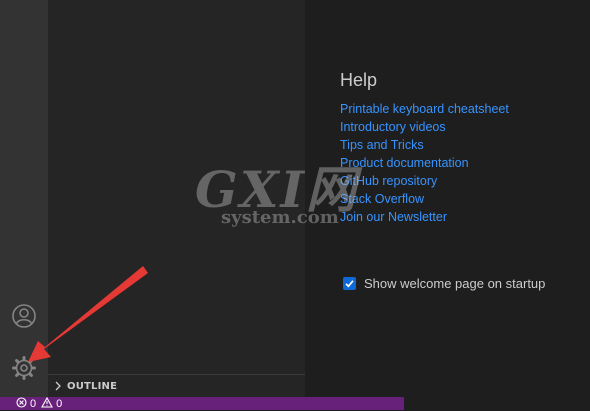 The width and height of the screenshot is (590, 411). Describe the element at coordinates (382, 145) in the screenshot. I see `help-link-tips-and-tricks: Tips and Tricks` at that location.